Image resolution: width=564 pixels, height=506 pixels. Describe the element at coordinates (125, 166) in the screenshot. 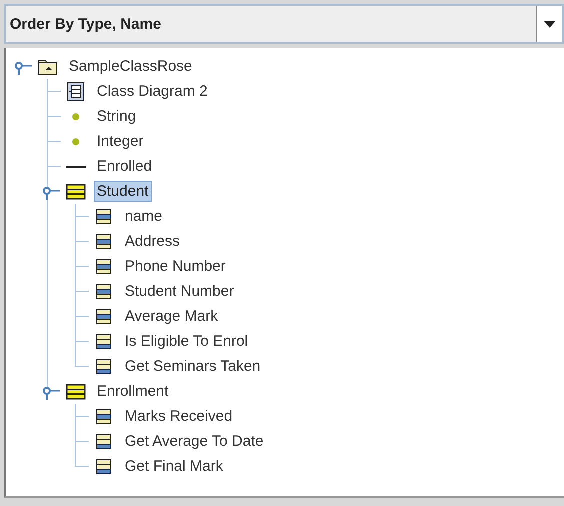

I see `tree-item: Enrolled` at that location.